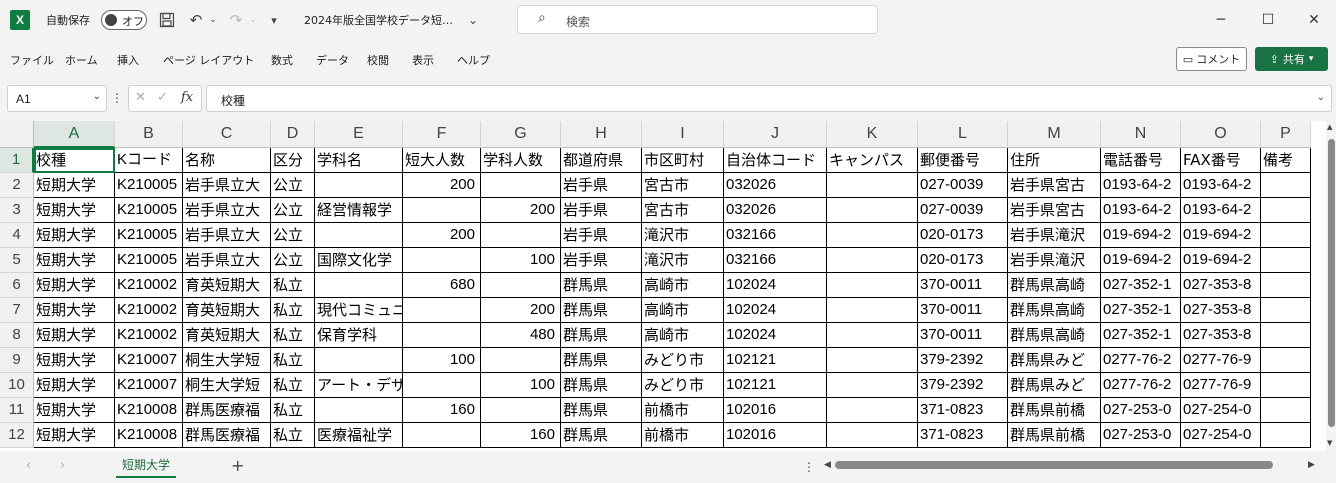 The height and width of the screenshot is (483, 1336). What do you see at coordinates (17, 260) in the screenshot?
I see `row-header: 5` at bounding box center [17, 260].